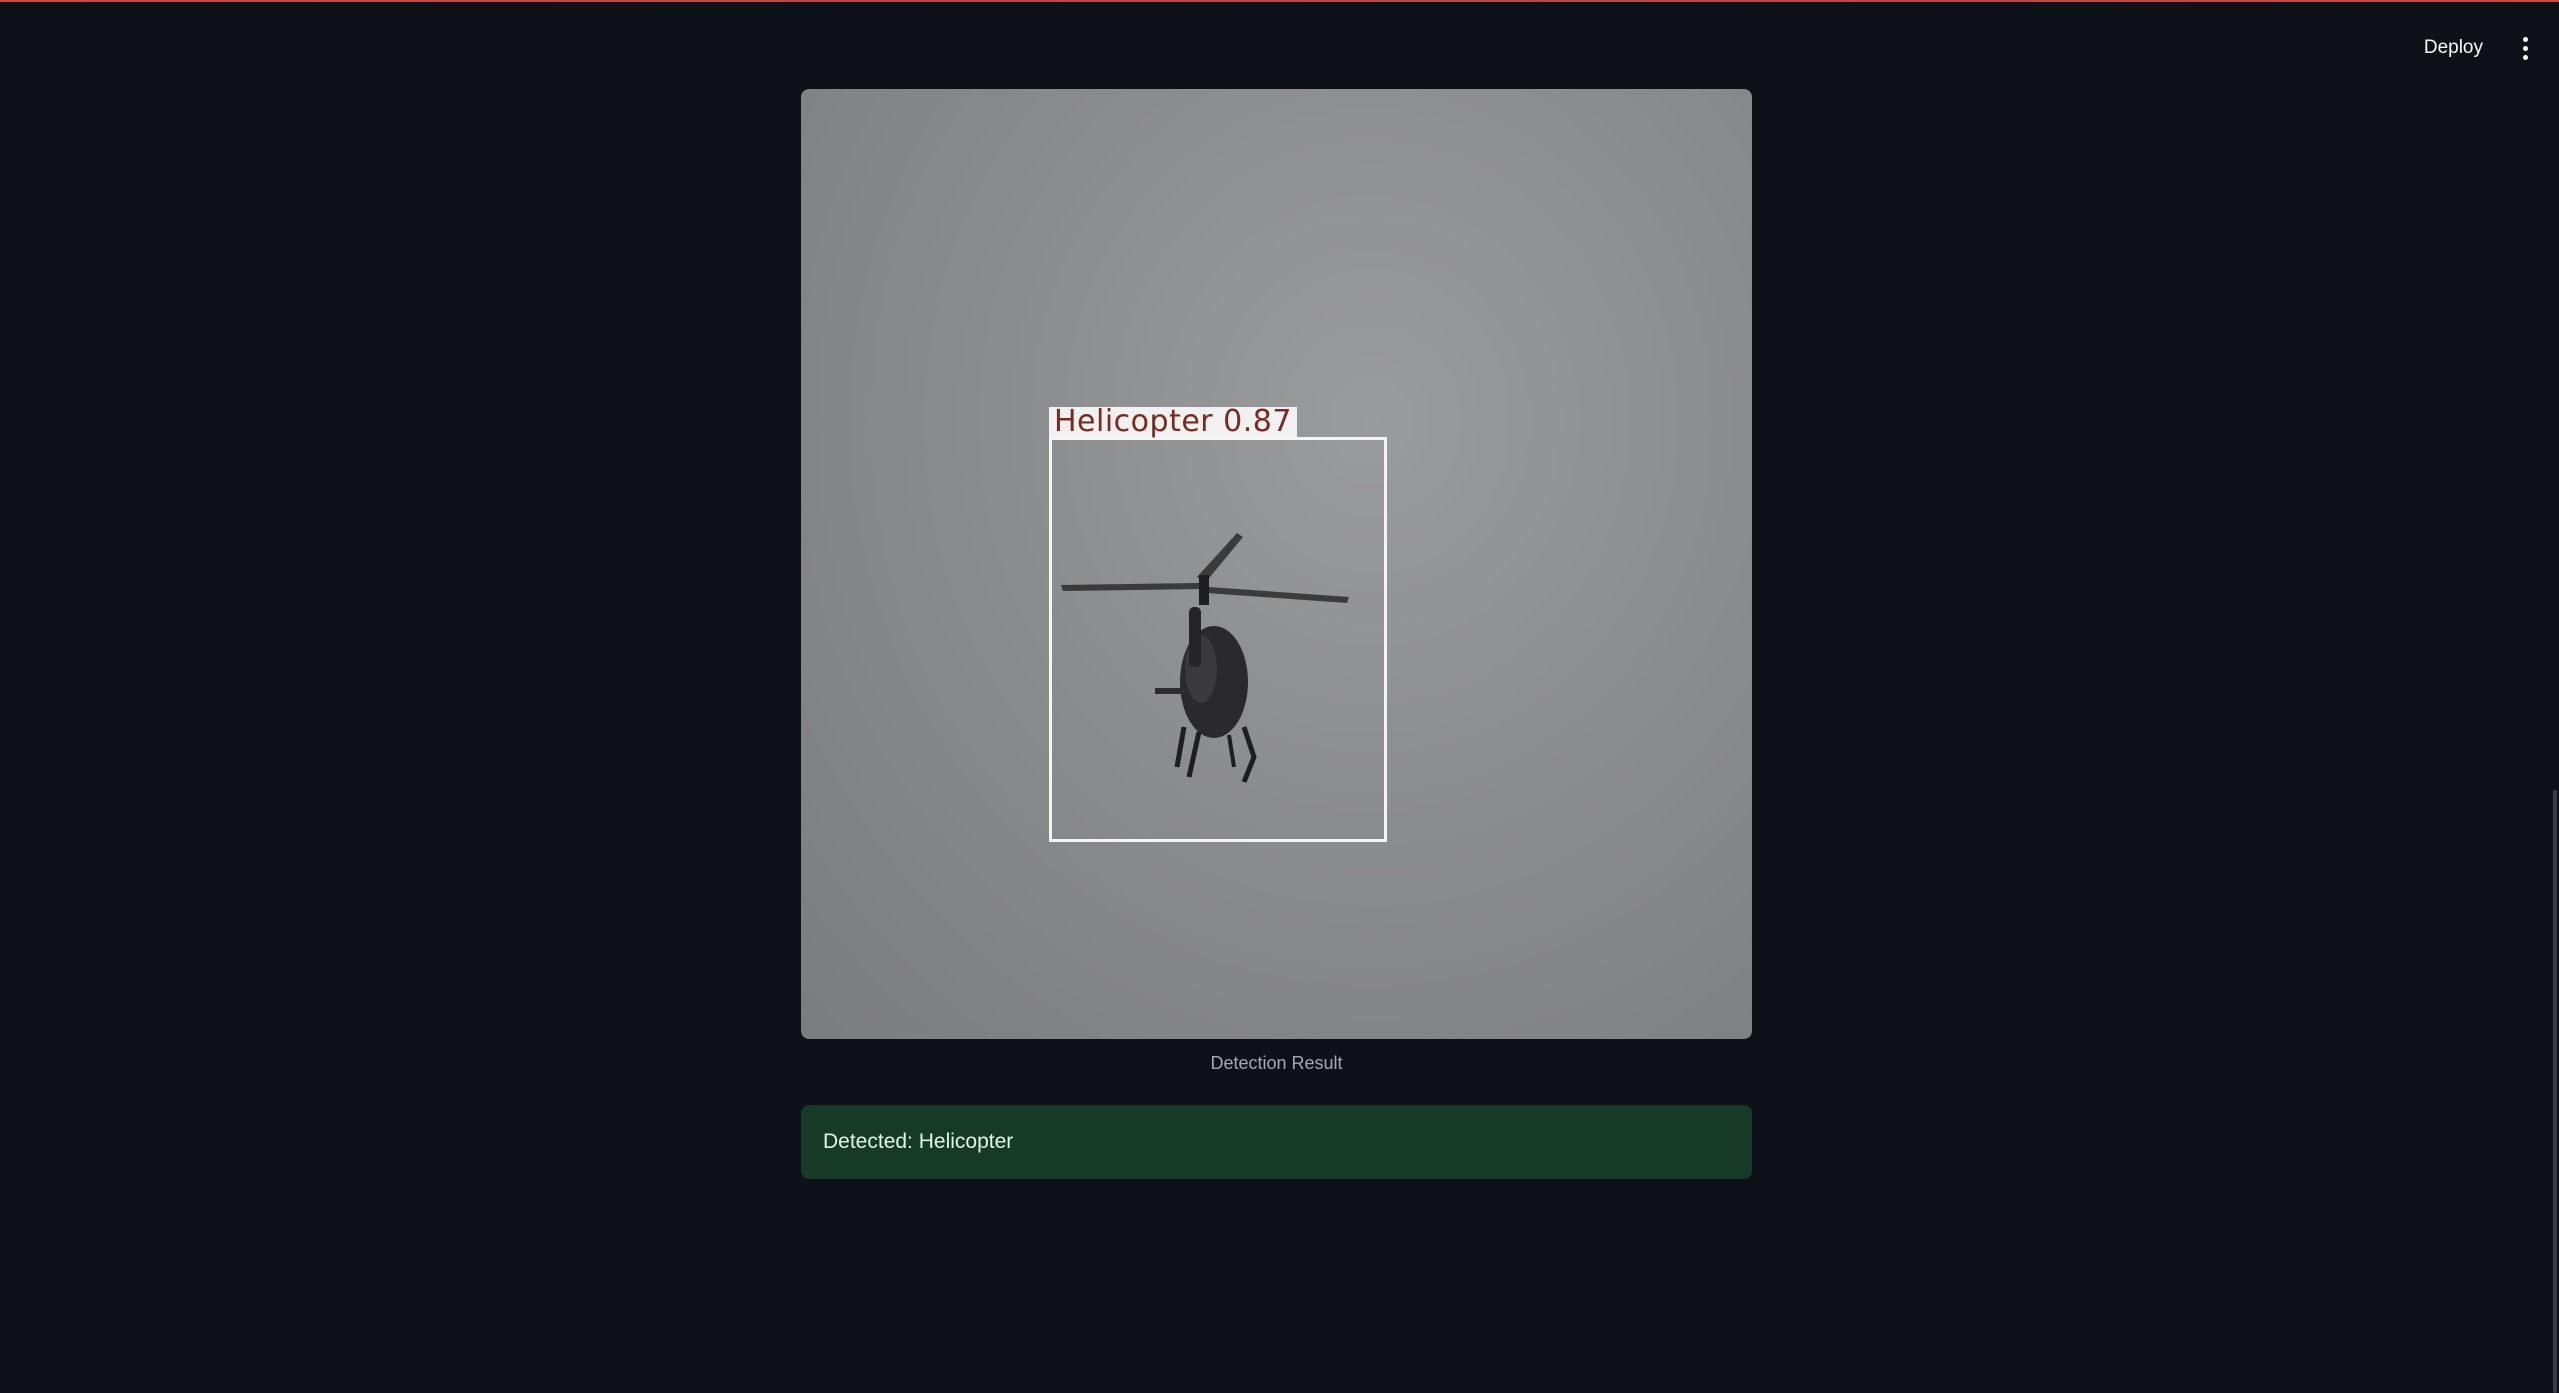  Describe the element at coordinates (1276, 1142) in the screenshot. I see `success-alert: Detected: Helicopter` at that location.